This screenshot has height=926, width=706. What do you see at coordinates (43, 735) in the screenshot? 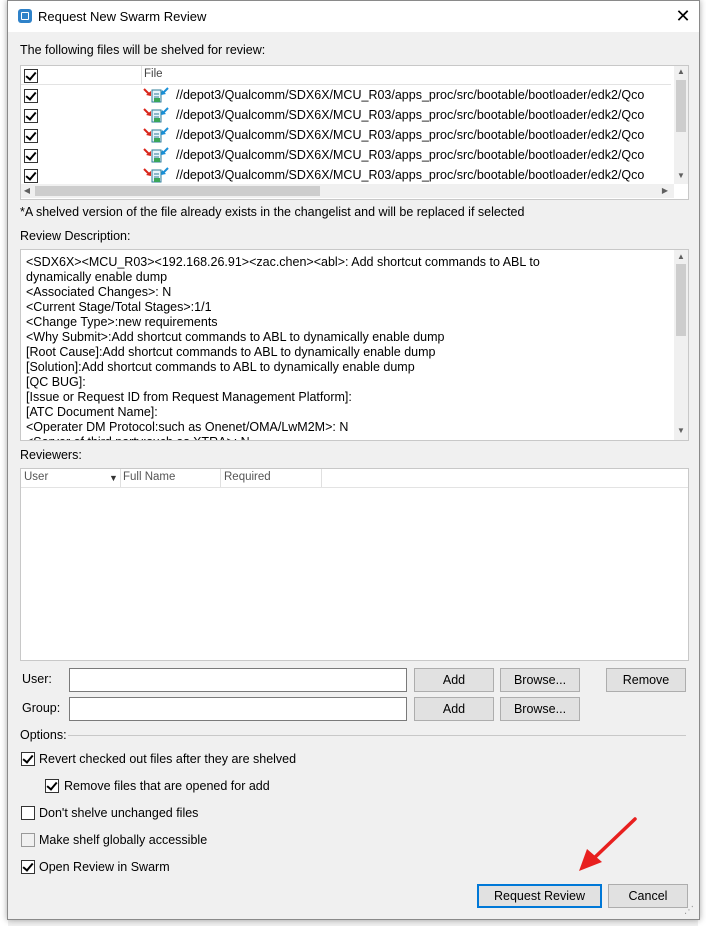
I see `options-label: Options:` at bounding box center [43, 735].